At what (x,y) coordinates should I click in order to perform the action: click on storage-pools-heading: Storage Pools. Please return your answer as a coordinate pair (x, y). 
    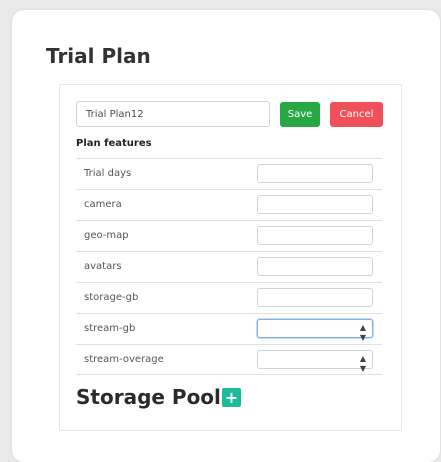
    Looking at the image, I should click on (154, 397).